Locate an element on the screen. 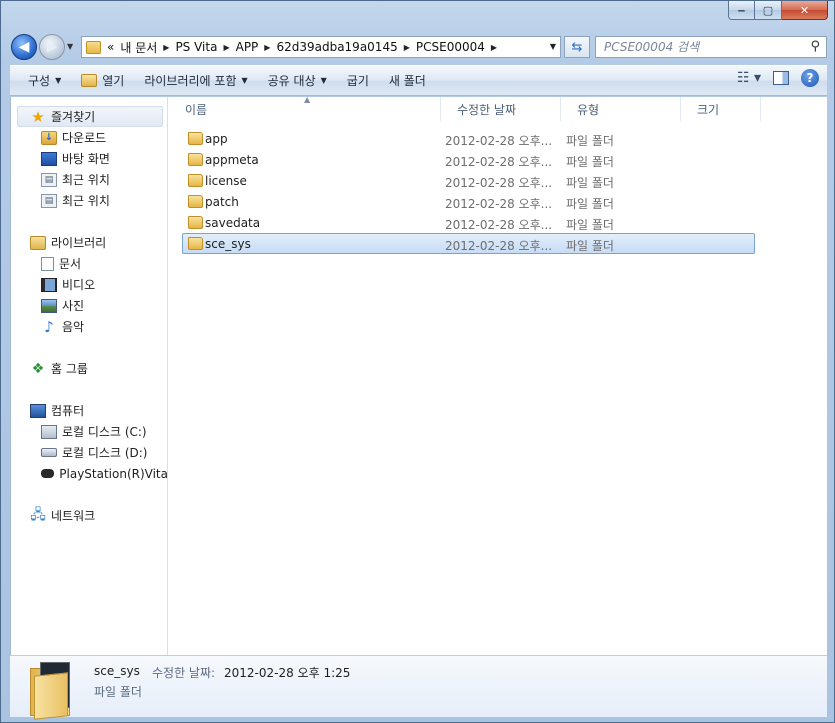 The width and height of the screenshot is (835, 723). sidebar-item-ps-vita: PlayStation(R)Vita is located at coordinates (89, 473).